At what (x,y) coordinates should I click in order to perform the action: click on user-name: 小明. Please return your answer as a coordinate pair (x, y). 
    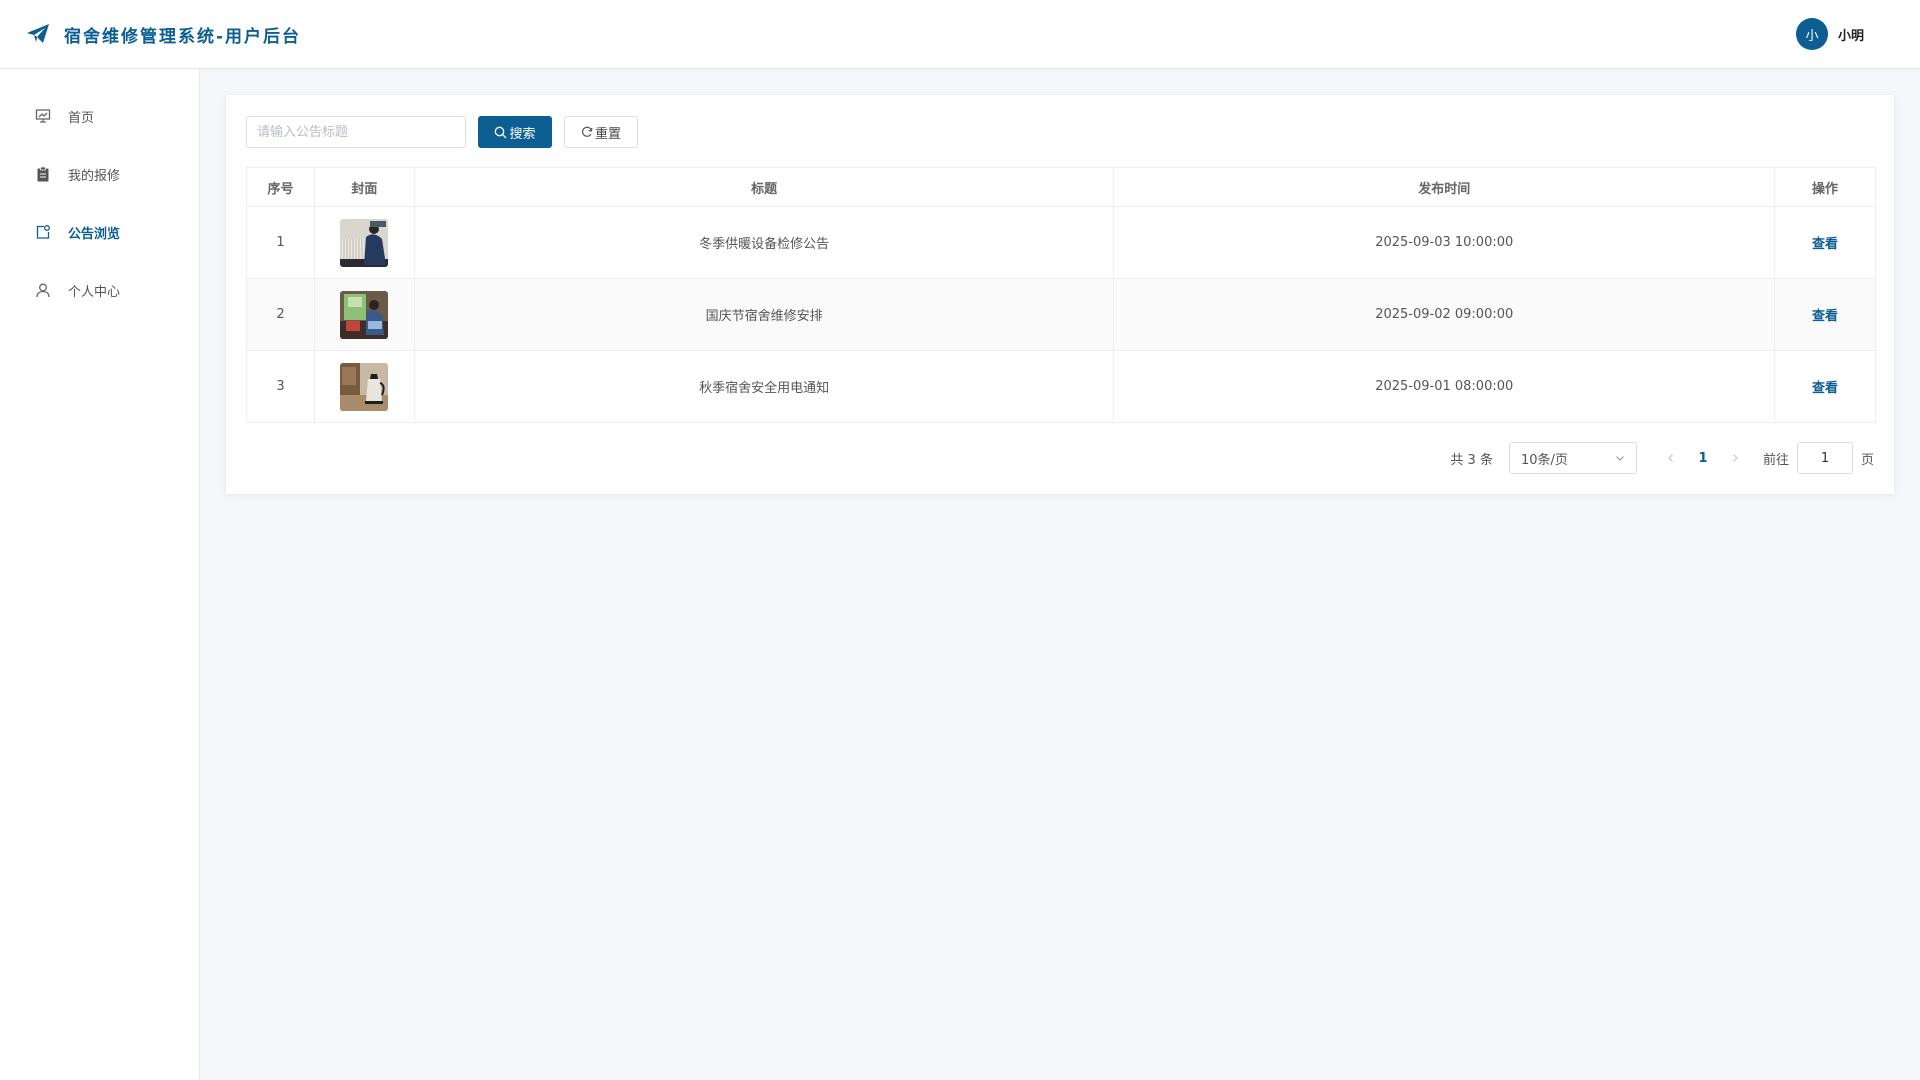
    Looking at the image, I should click on (1851, 34).